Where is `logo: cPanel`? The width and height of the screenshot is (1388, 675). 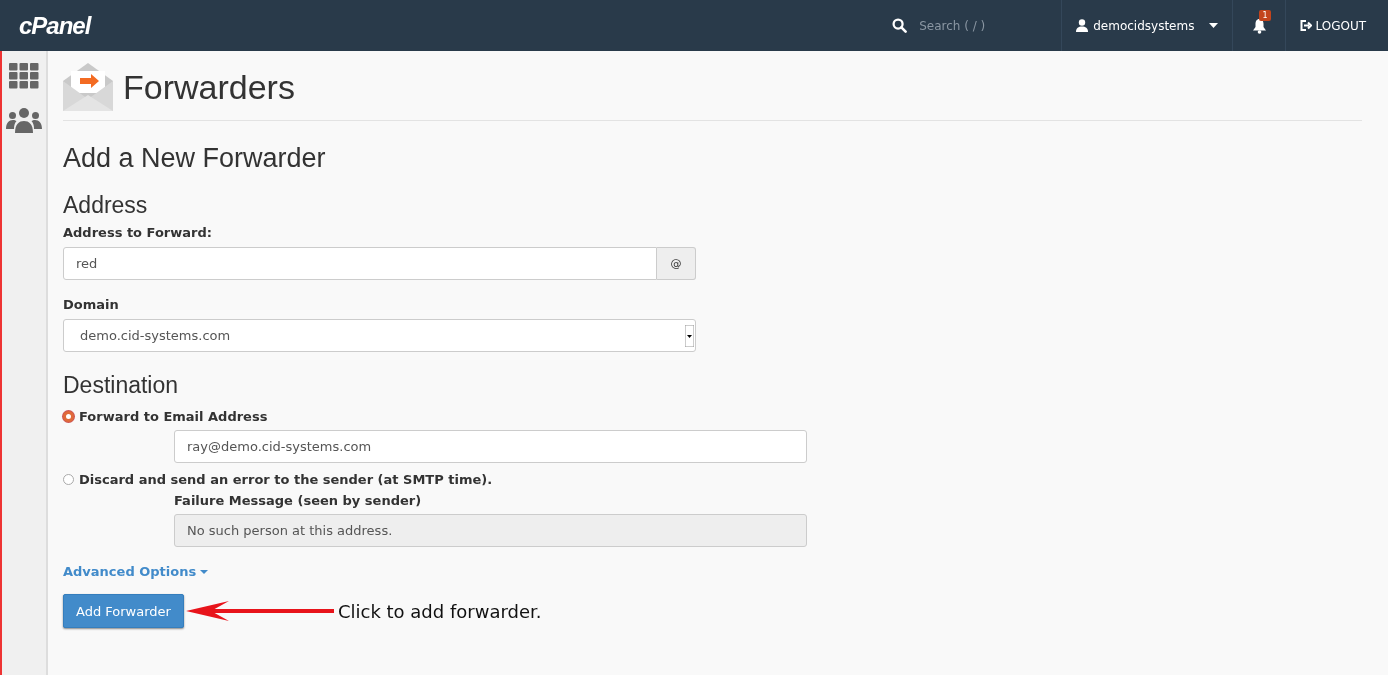
logo: cPanel is located at coordinates (55, 25).